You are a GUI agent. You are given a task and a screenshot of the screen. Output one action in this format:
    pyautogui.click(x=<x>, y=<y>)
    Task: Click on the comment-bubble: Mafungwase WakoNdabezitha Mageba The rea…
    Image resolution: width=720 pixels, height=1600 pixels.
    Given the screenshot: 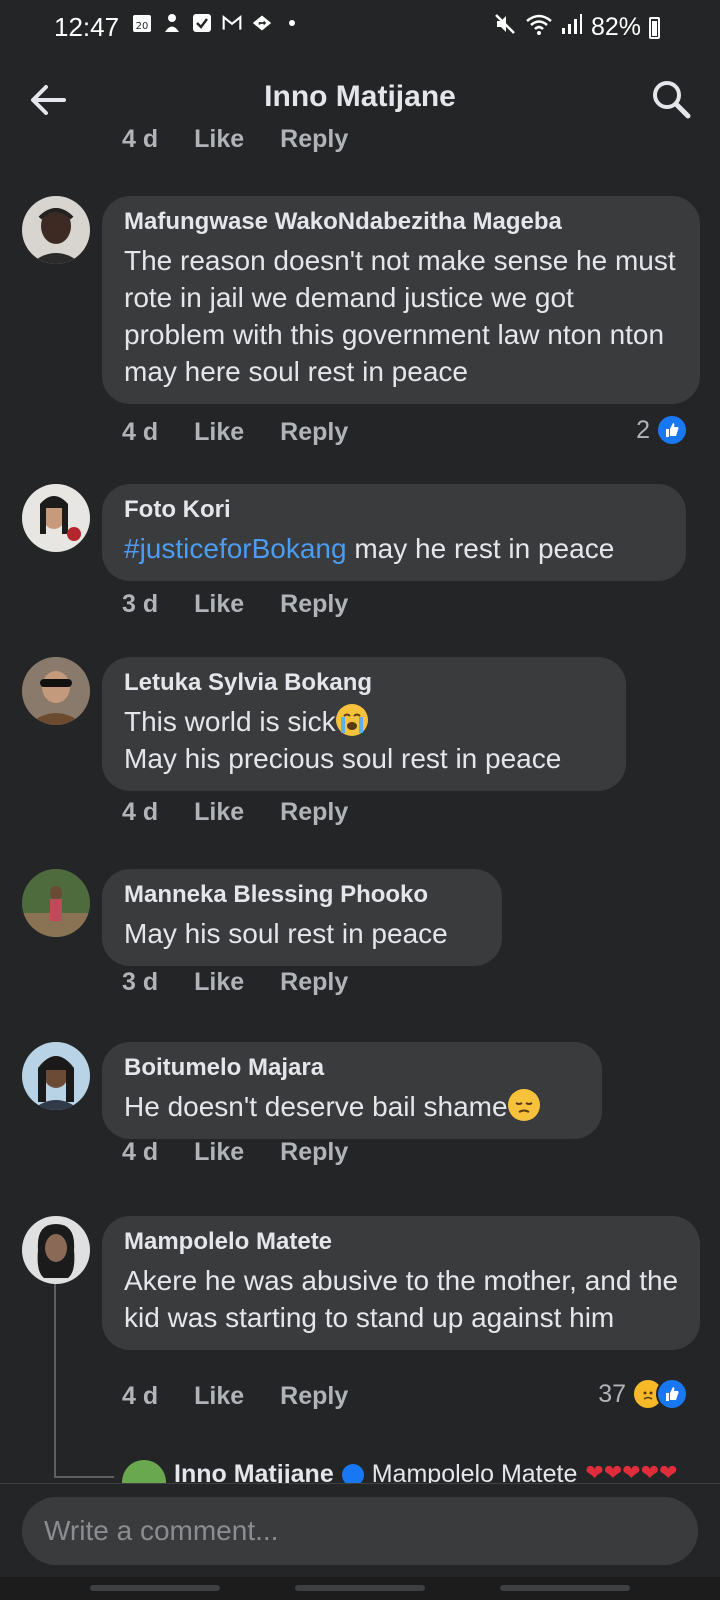 What is the action you would take?
    pyautogui.click(x=401, y=300)
    